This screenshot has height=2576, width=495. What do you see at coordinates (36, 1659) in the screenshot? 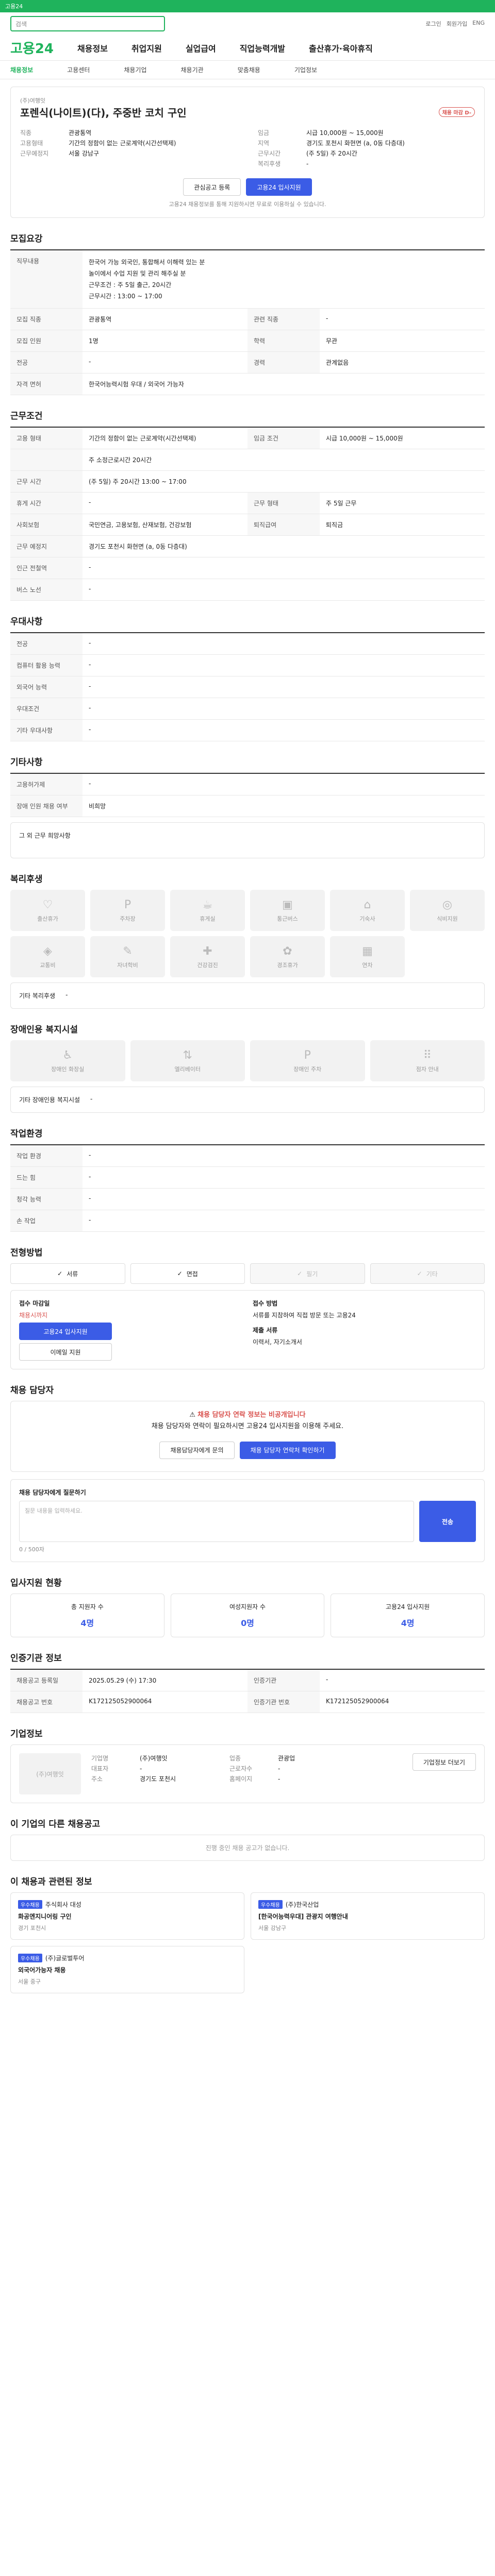
I see `section-title: 인증기관 정보` at bounding box center [36, 1659].